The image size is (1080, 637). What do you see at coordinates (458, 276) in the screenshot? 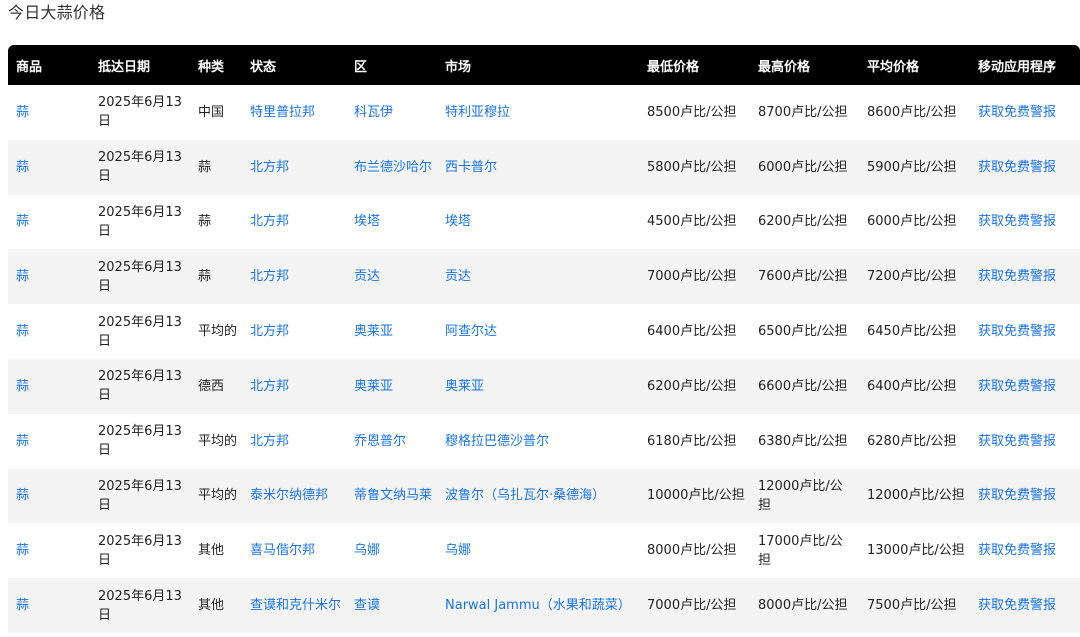
I see `market-link: 贡达` at bounding box center [458, 276].